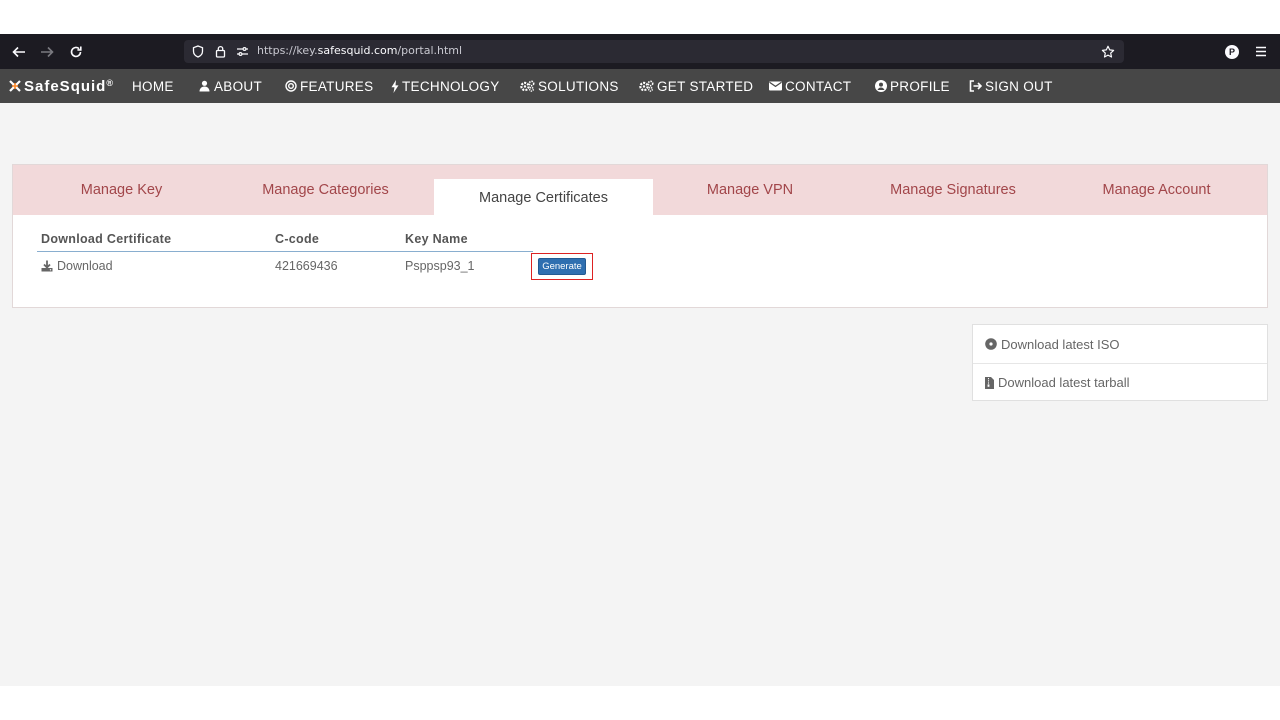 Image resolution: width=1280 pixels, height=720 pixels. I want to click on tab-manage-categories-label: Manage Categories, so click(325, 190).